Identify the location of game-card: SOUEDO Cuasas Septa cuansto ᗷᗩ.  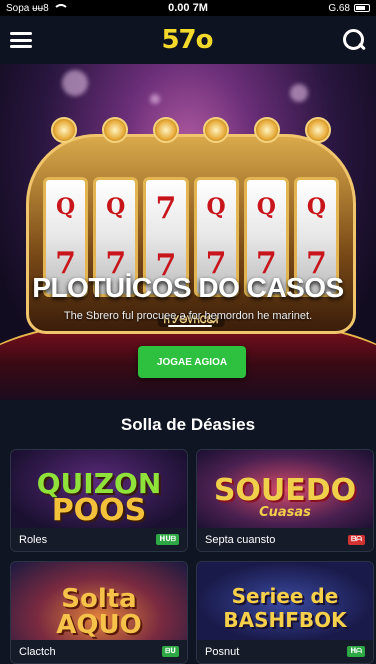
(285, 500).